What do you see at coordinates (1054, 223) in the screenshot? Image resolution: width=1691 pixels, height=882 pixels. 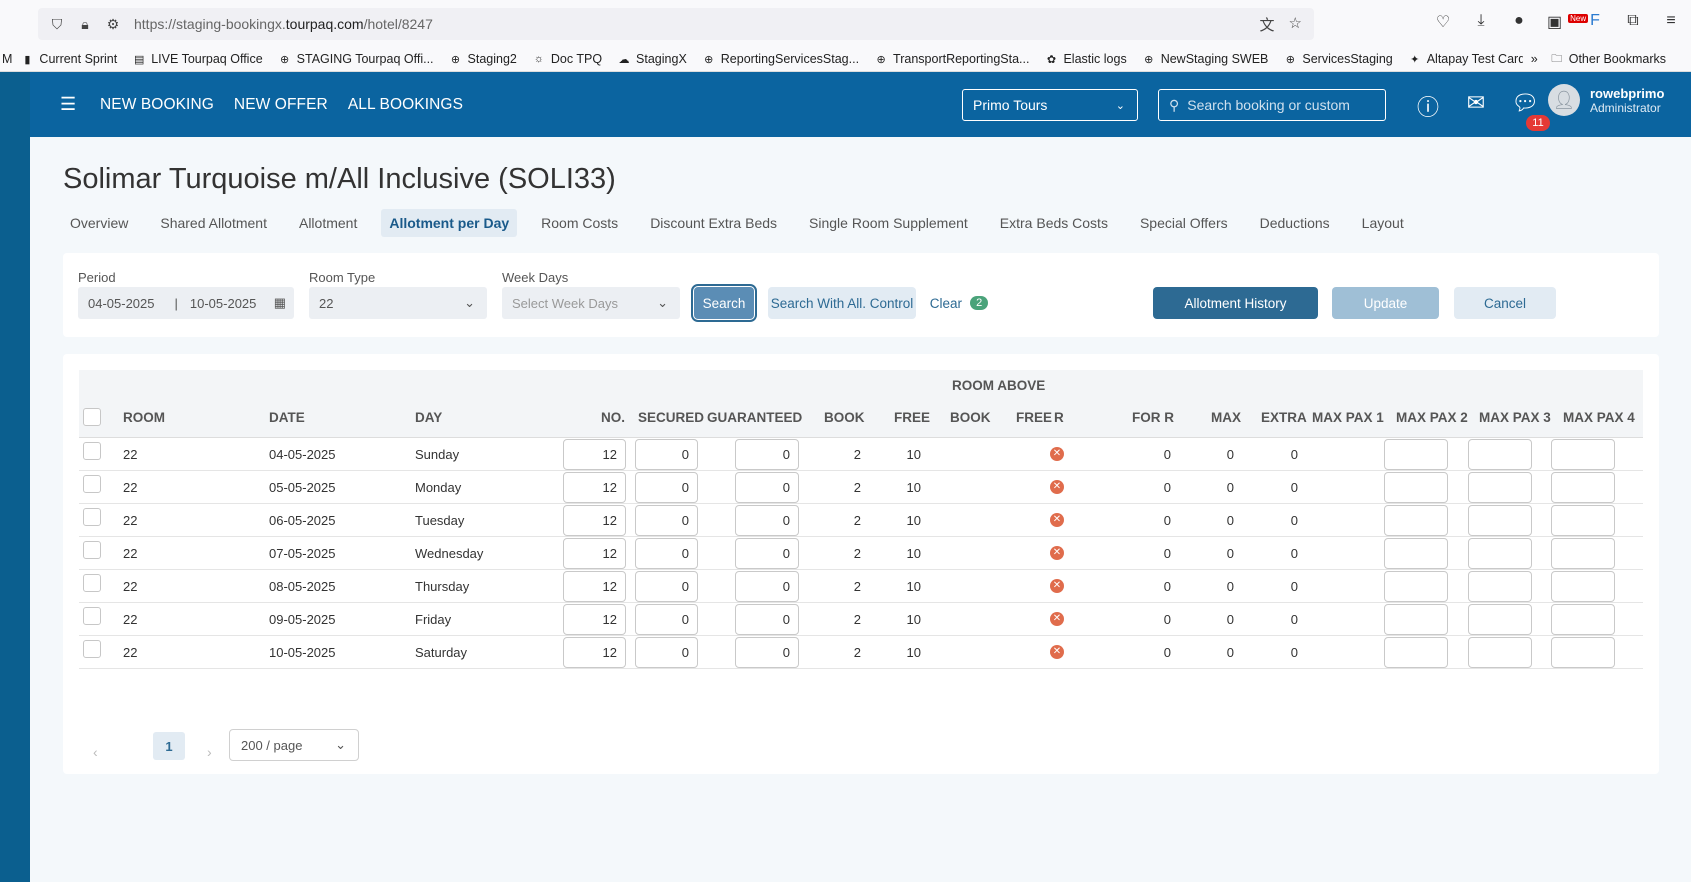 I see `tab-extra-beds-costs: Extra Beds Costs` at bounding box center [1054, 223].